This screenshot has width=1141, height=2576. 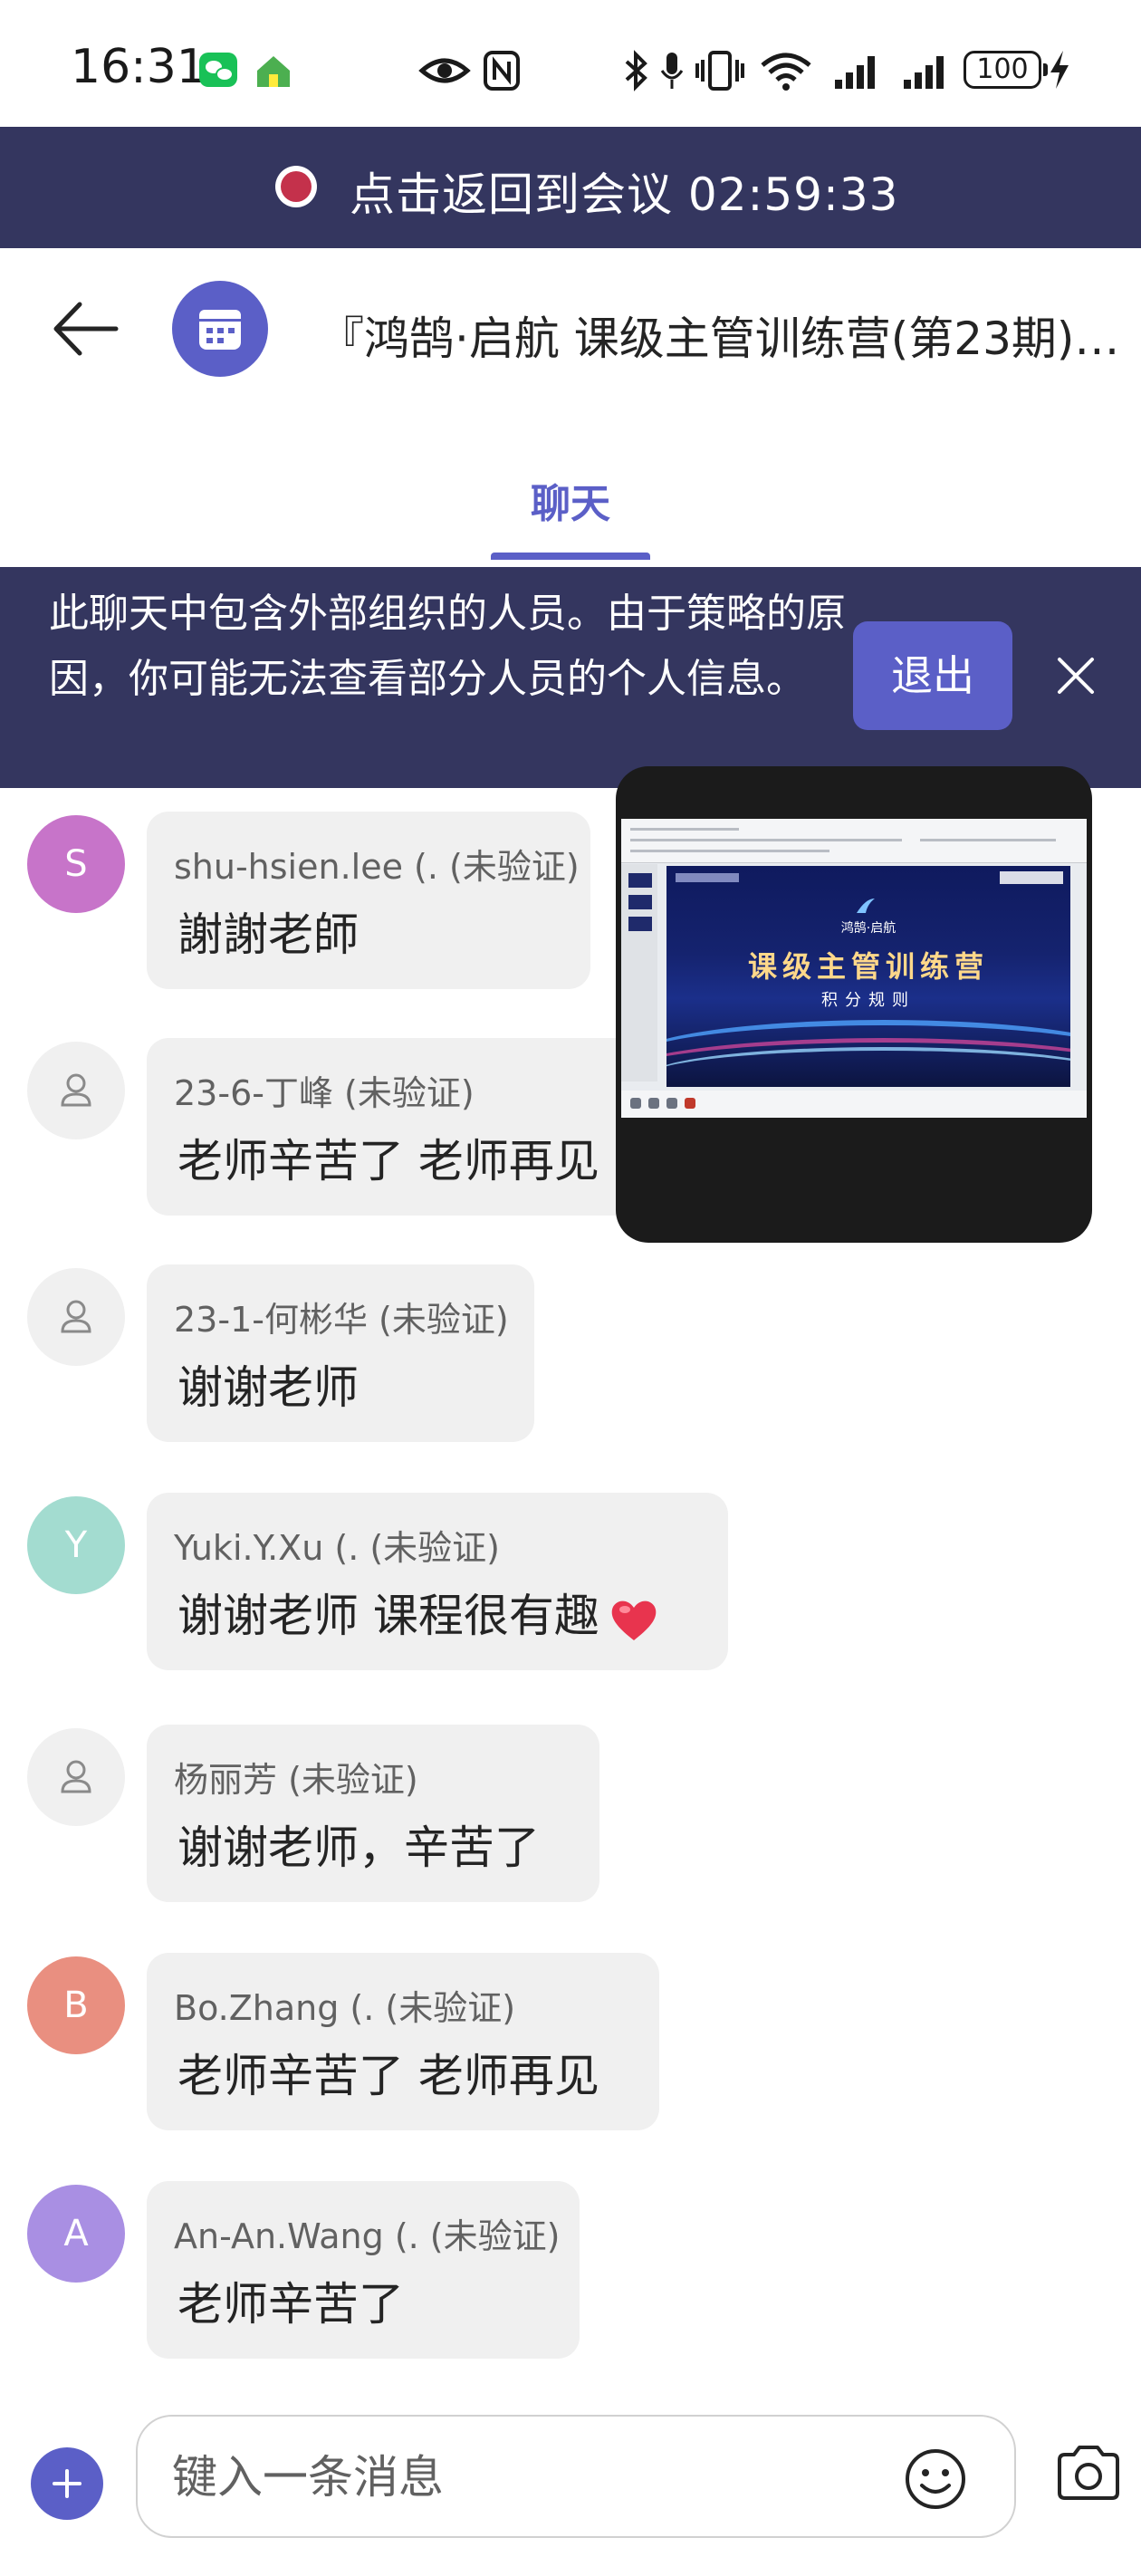 I want to click on add-button, so click(x=67, y=2483).